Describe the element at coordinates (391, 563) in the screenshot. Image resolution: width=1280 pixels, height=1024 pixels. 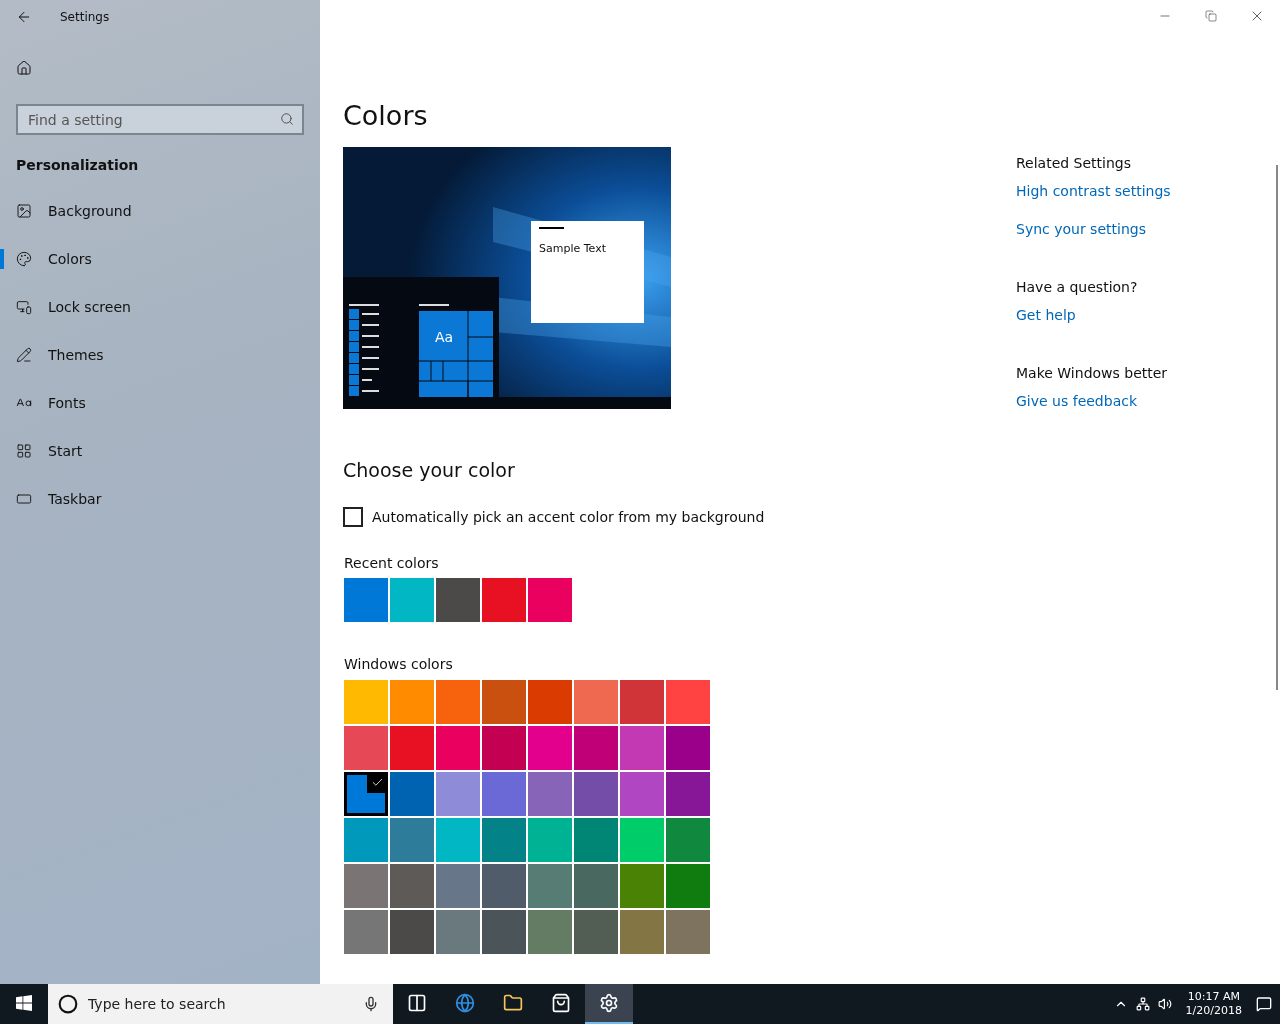
I see `recent-colors-label: Recent colors` at that location.